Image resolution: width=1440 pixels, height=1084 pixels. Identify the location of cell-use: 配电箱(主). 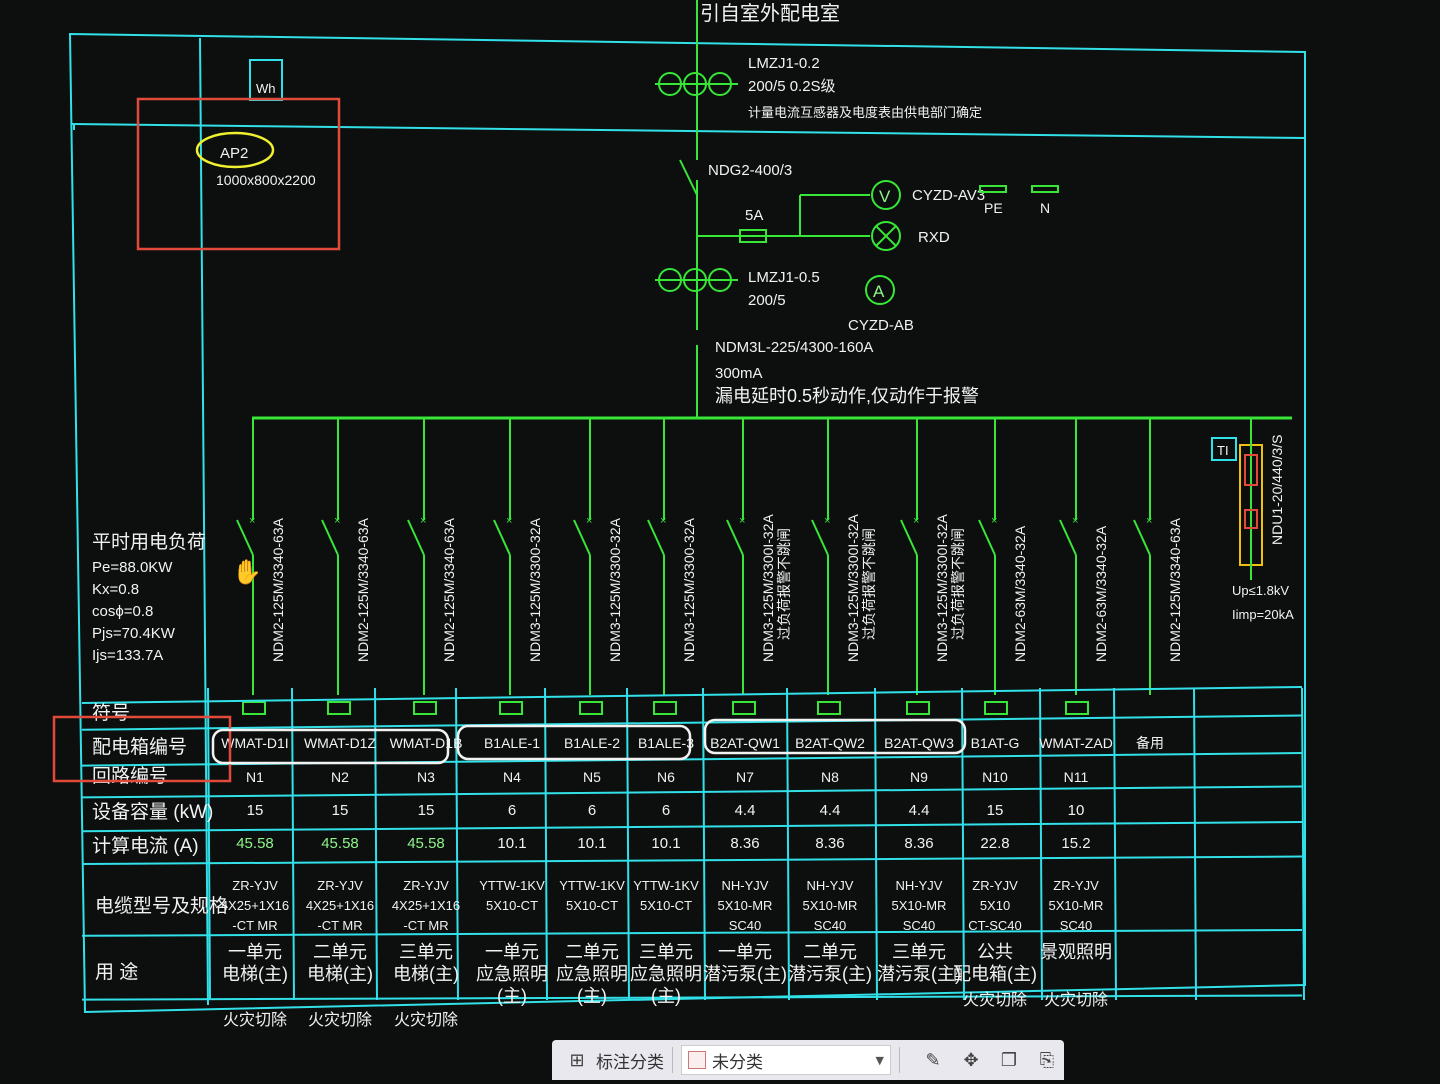
(995, 974).